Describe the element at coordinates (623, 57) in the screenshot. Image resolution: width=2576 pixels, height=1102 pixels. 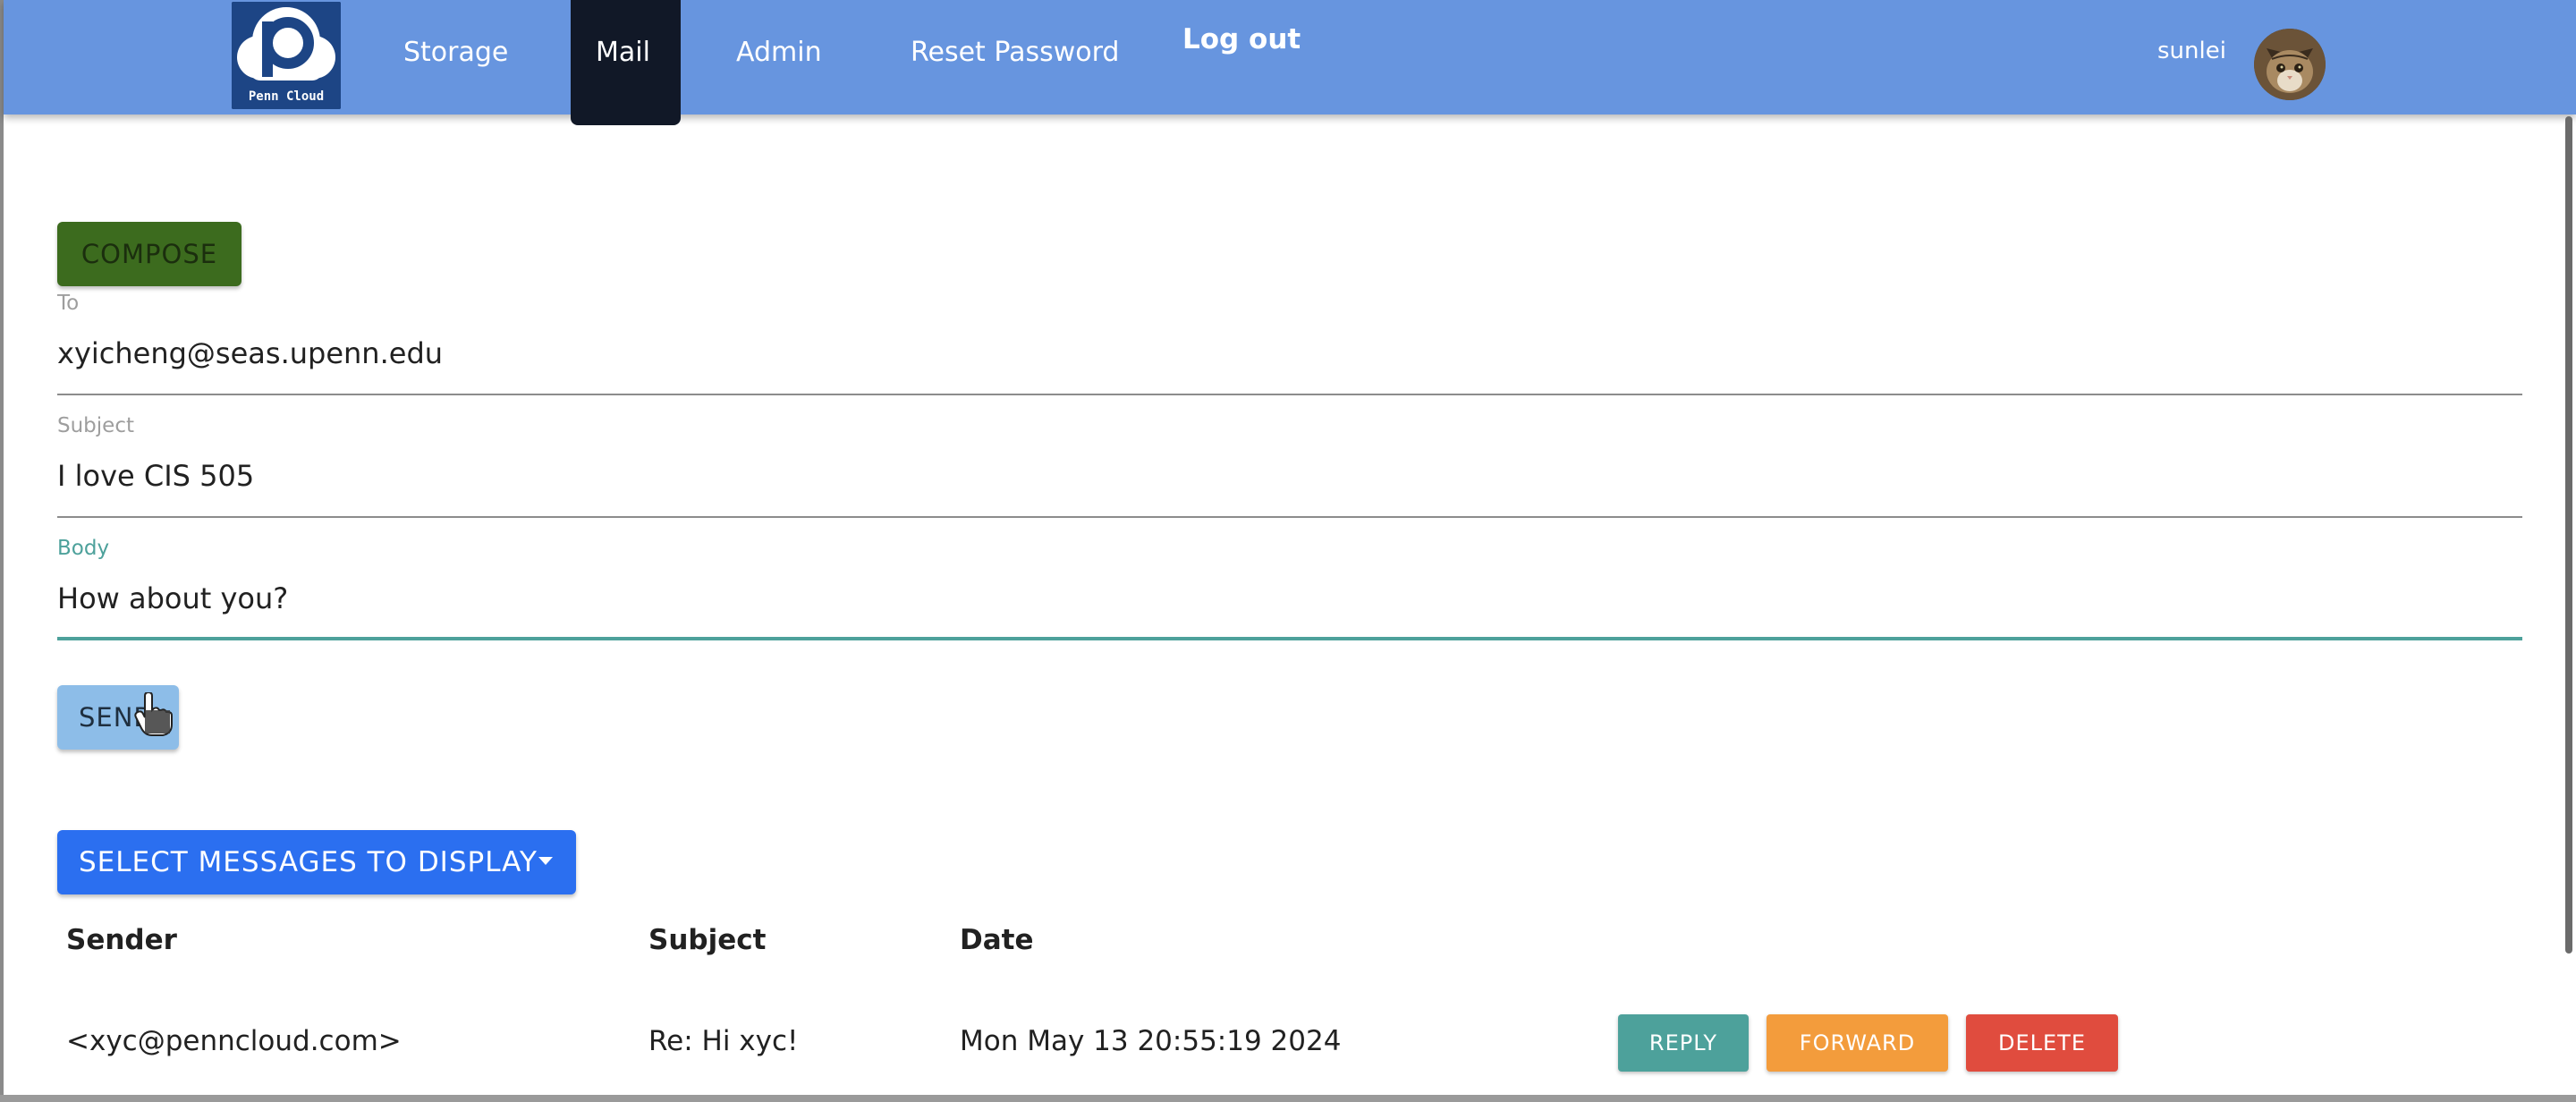
I see `nav-mail: Mail` at that location.